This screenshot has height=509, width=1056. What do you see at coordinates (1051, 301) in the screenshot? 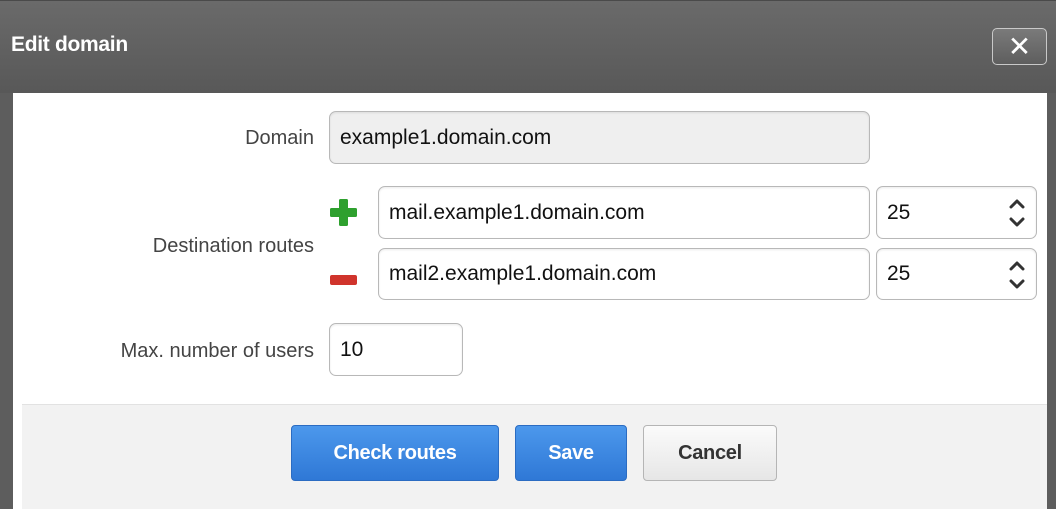
I see `dialog-border-right` at bounding box center [1051, 301].